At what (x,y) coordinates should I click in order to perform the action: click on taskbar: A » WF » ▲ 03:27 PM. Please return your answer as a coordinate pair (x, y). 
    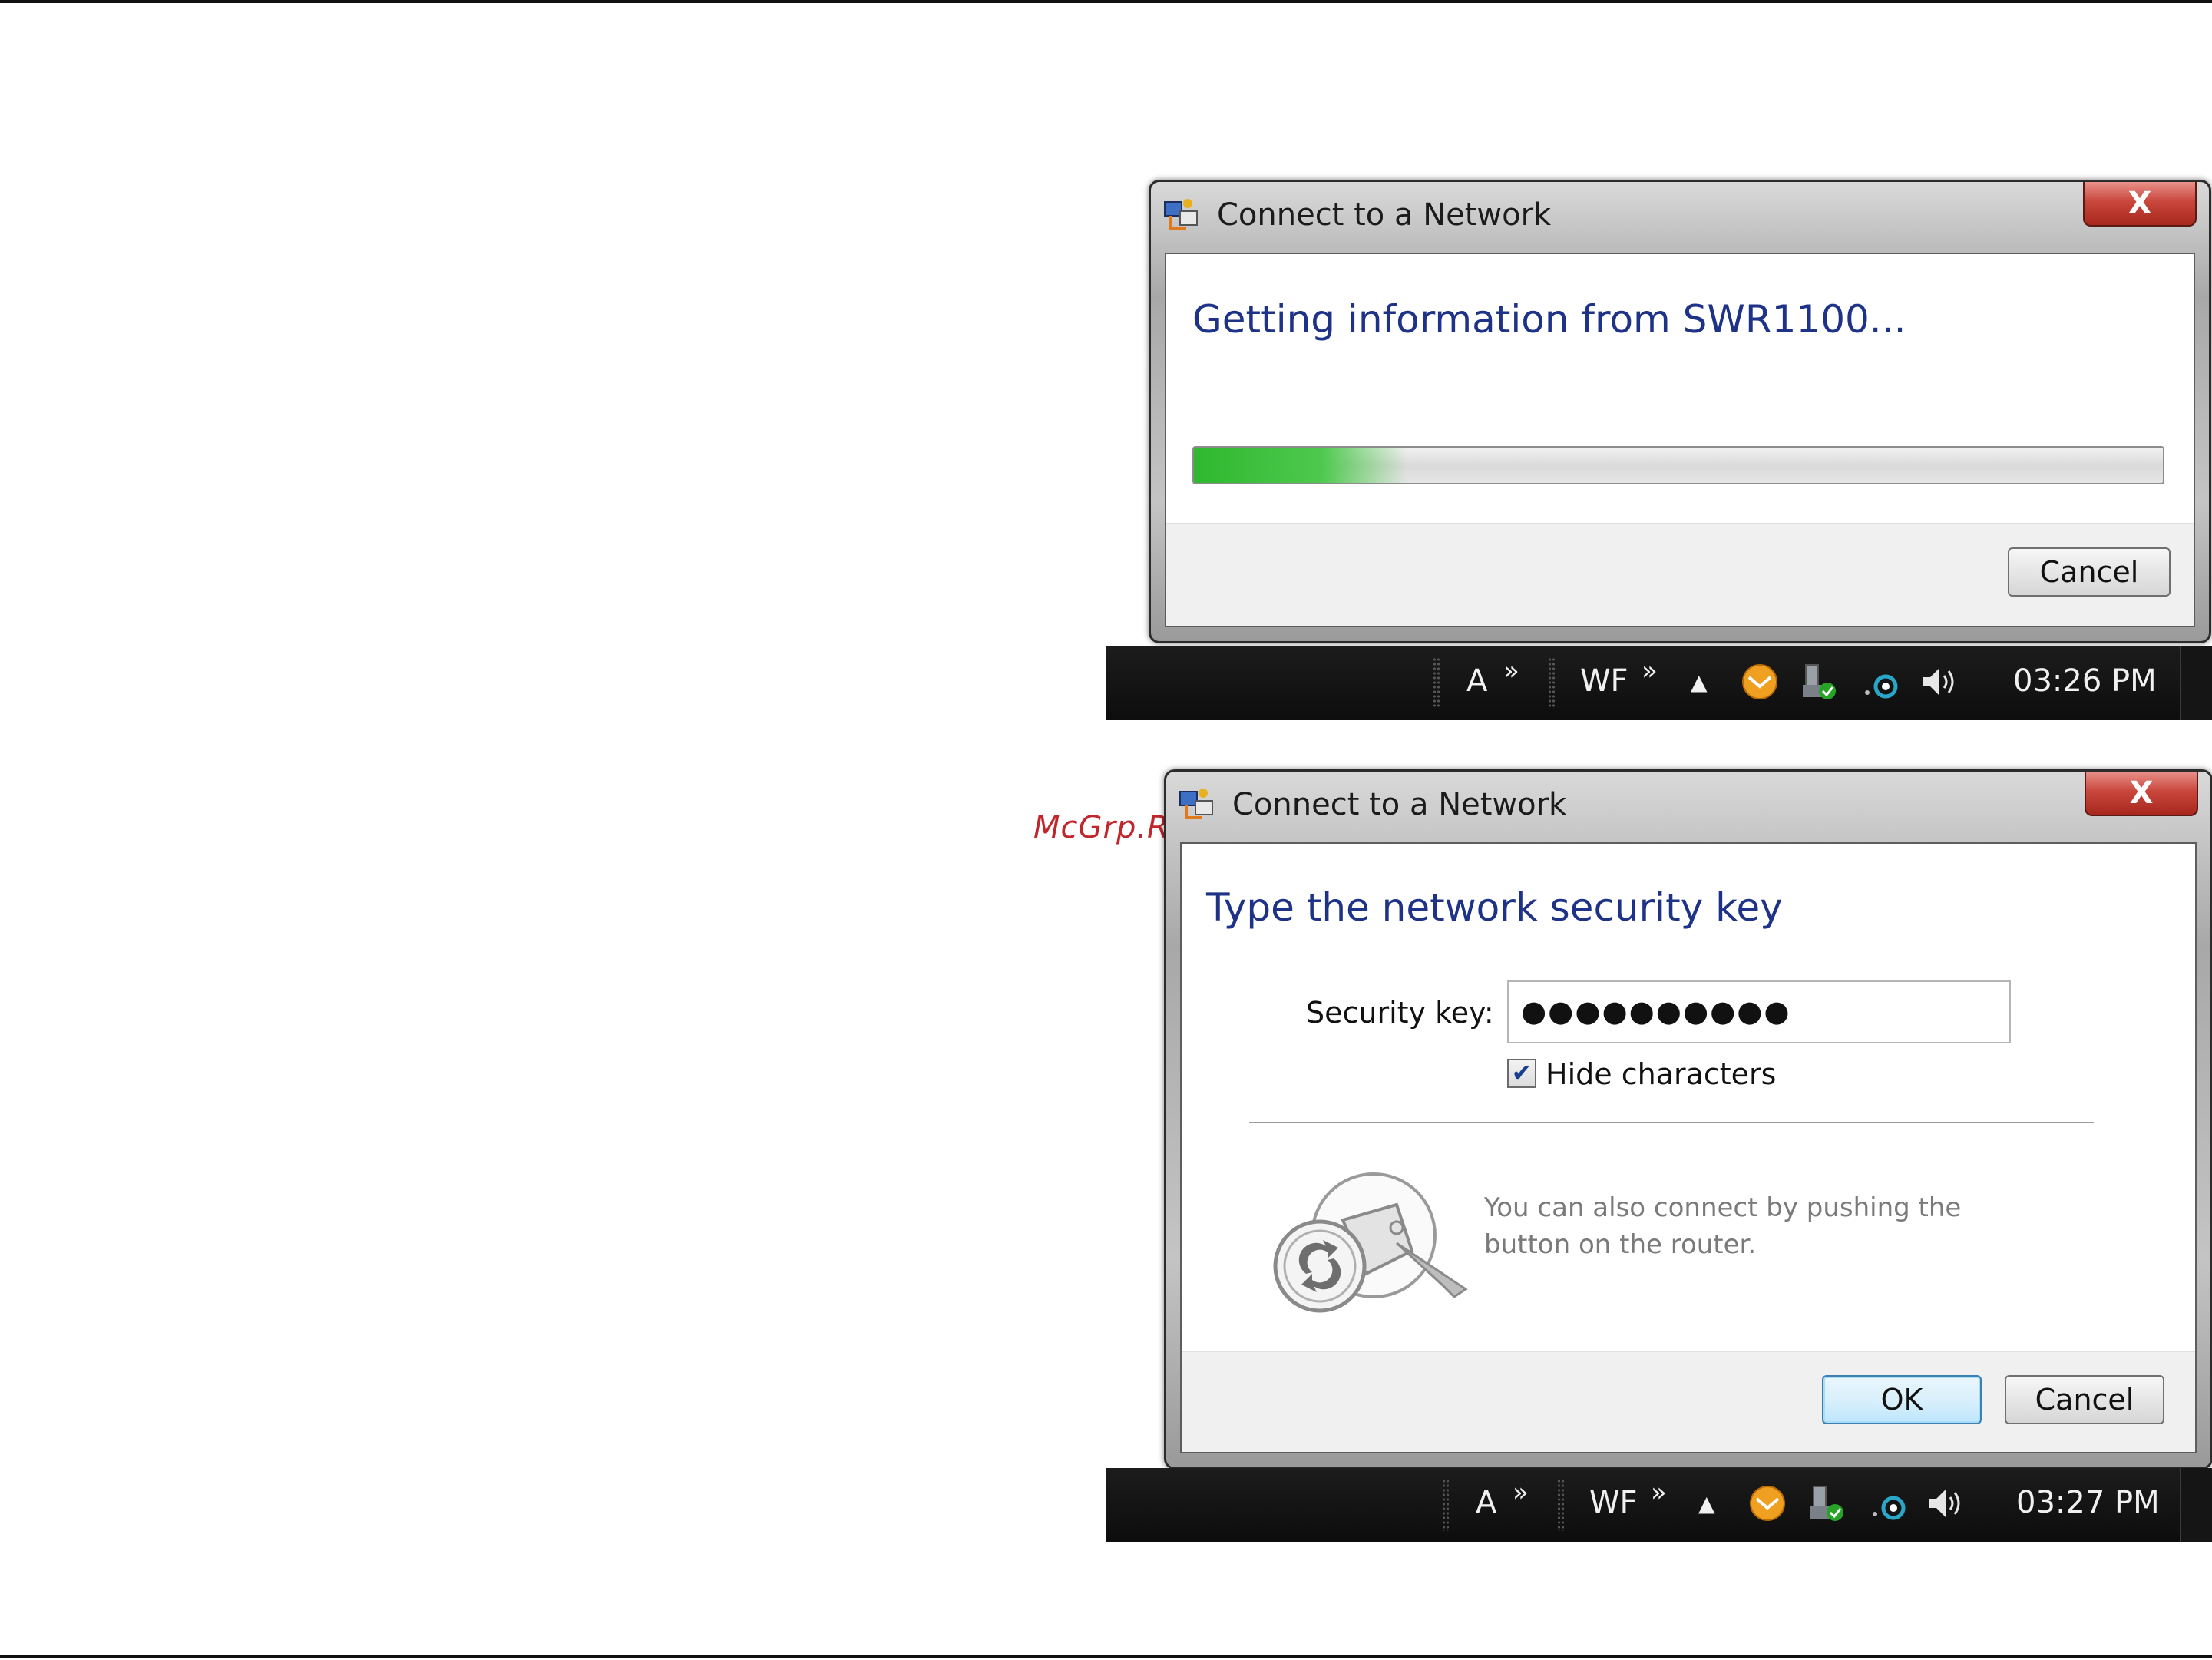
    Looking at the image, I should click on (1659, 1505).